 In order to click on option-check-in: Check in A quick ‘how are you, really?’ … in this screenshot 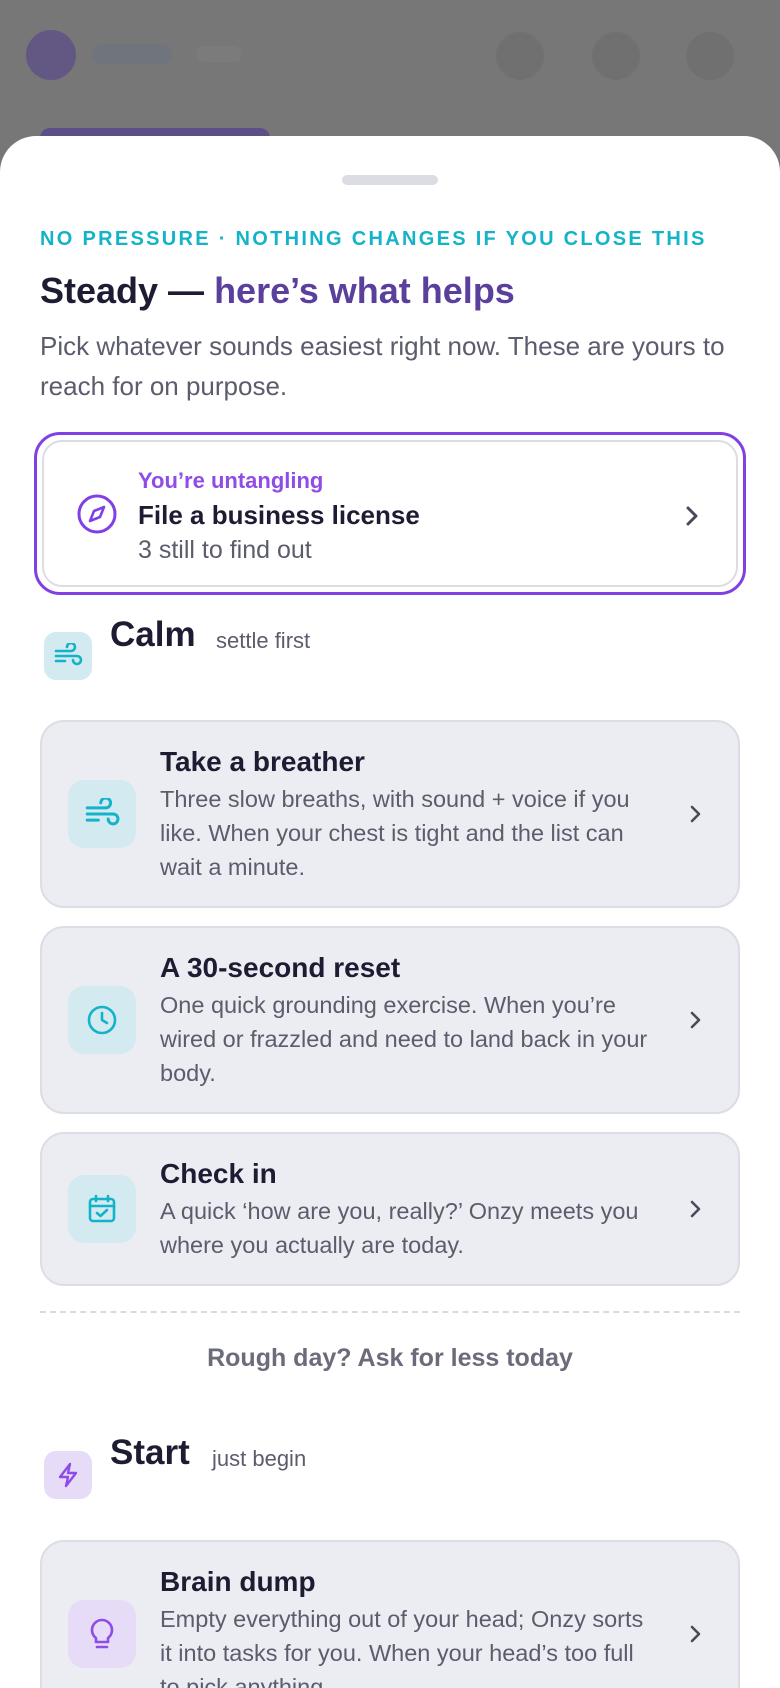, I will do `click(390, 1209)`.